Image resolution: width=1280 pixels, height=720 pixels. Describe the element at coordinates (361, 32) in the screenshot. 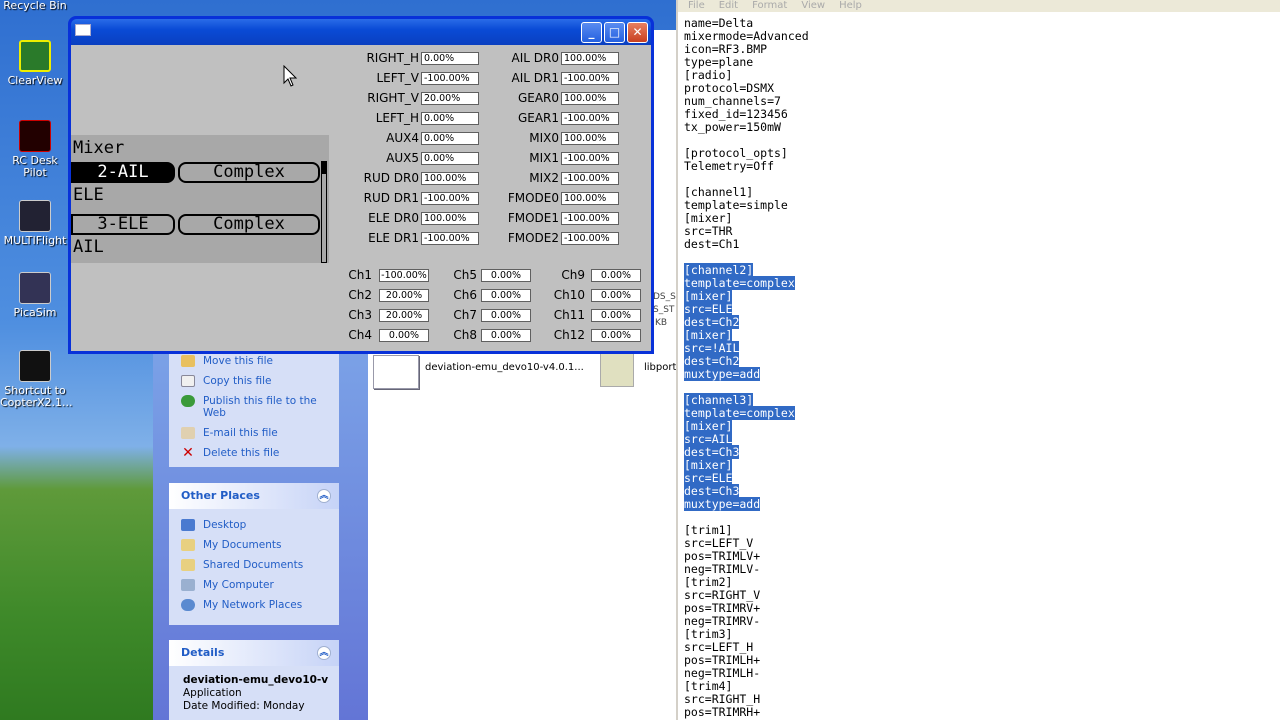

I see `emulator-titlebar: _ □ ✕` at that location.